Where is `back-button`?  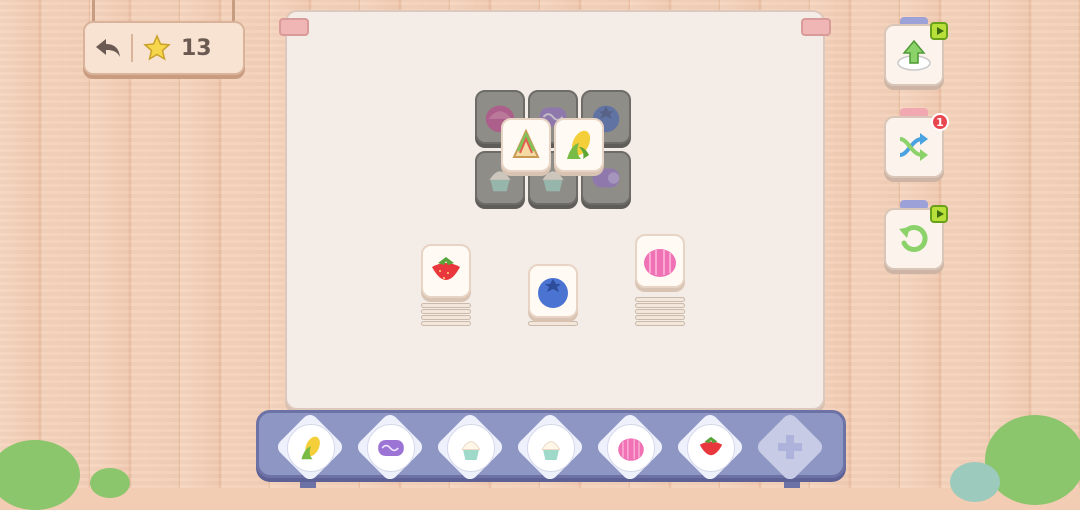
back-button is located at coordinates (108, 48).